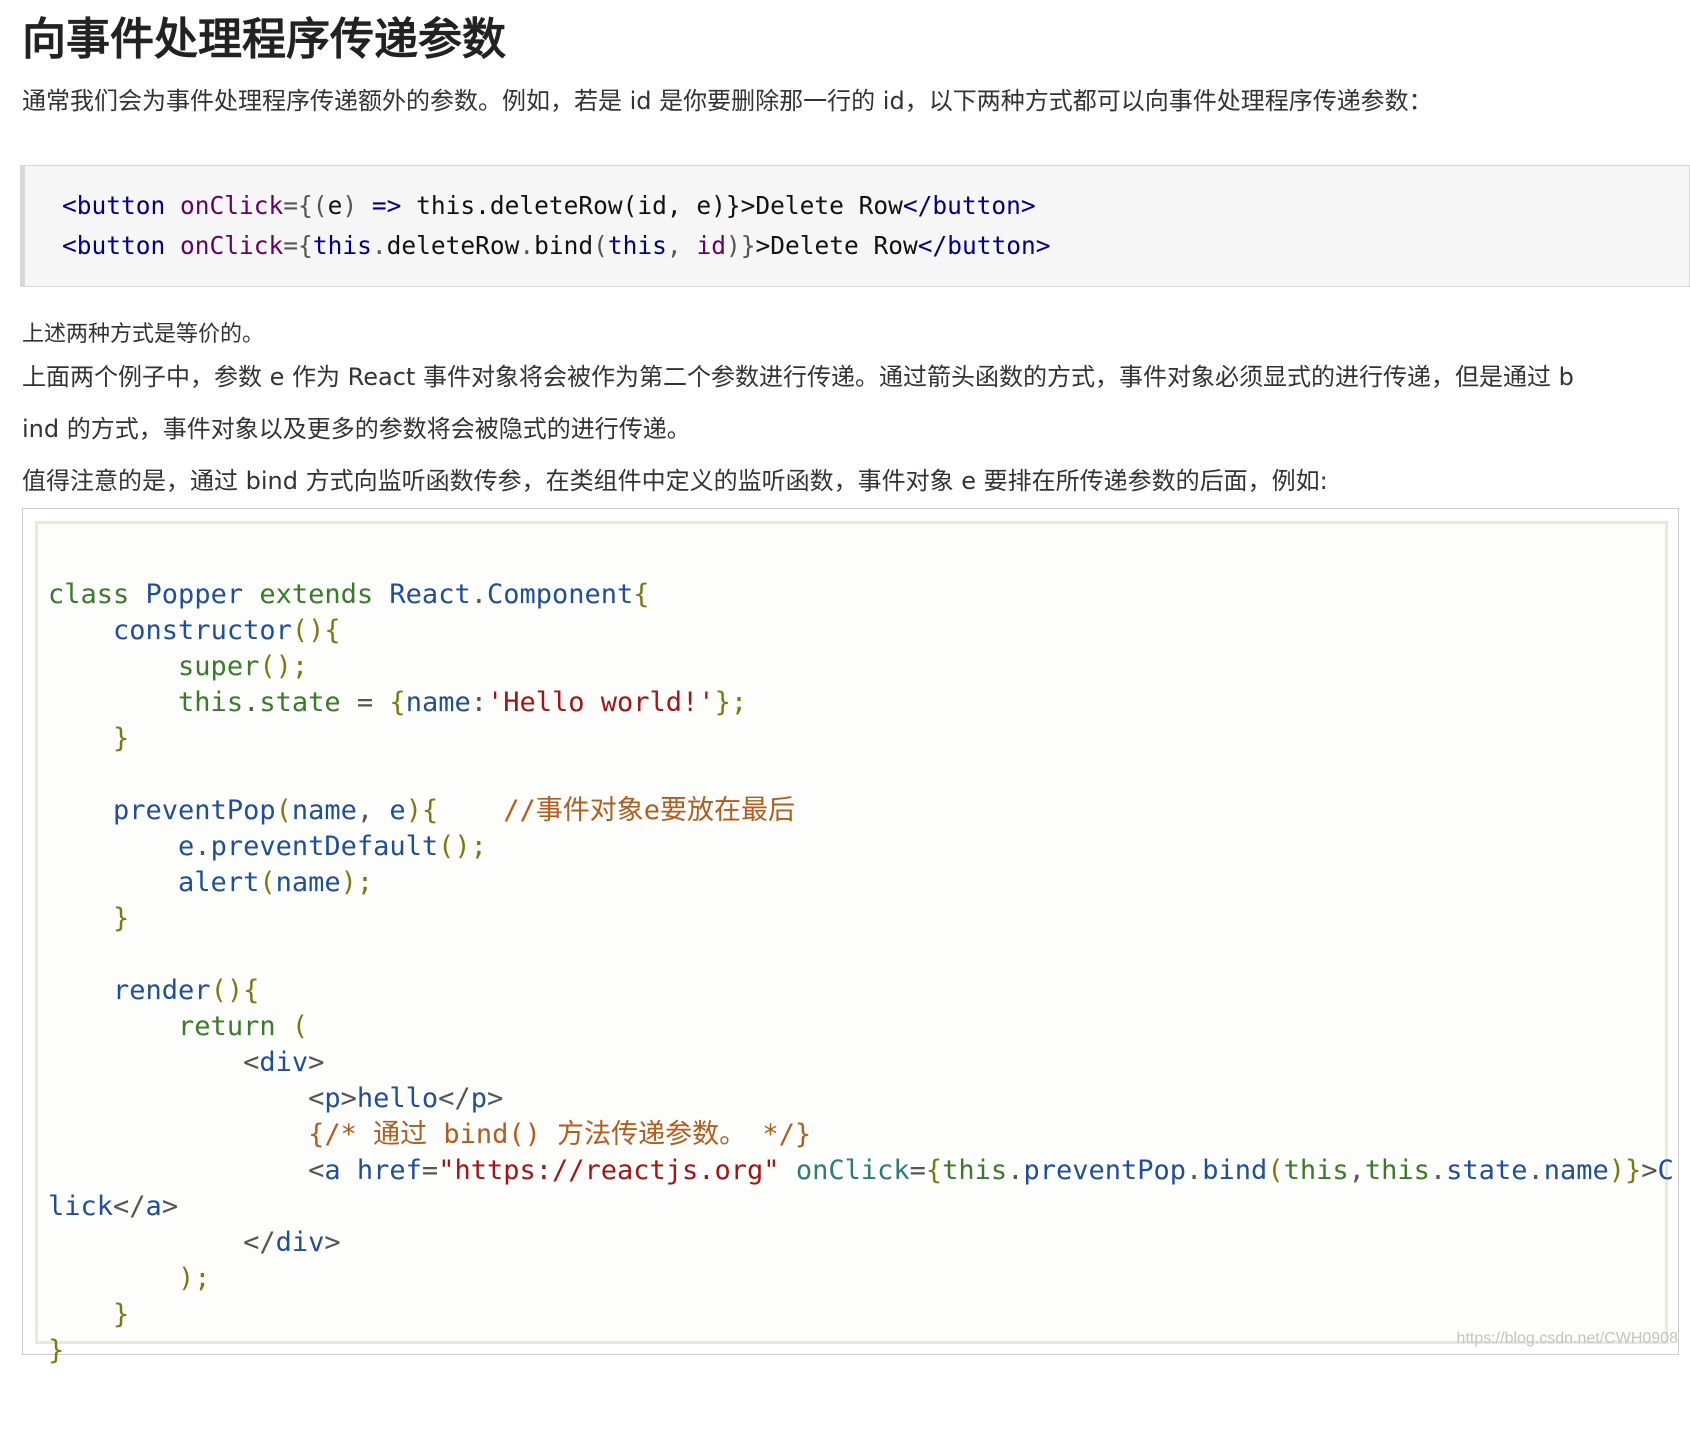  Describe the element at coordinates (560, 1134) in the screenshot. I see `code-token: {/* 通过 bind() 方法传递参数。 */}` at that location.